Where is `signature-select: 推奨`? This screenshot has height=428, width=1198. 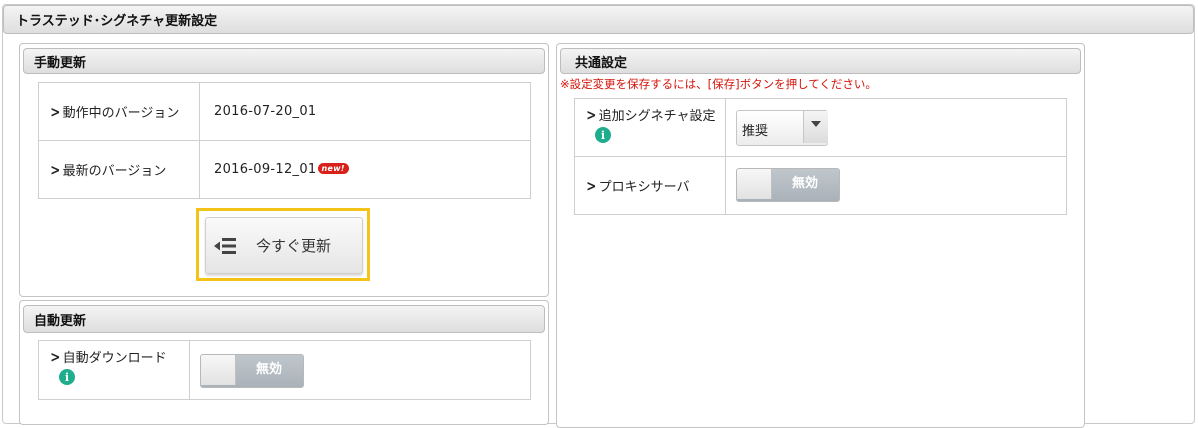
signature-select: 推奨 is located at coordinates (782, 128).